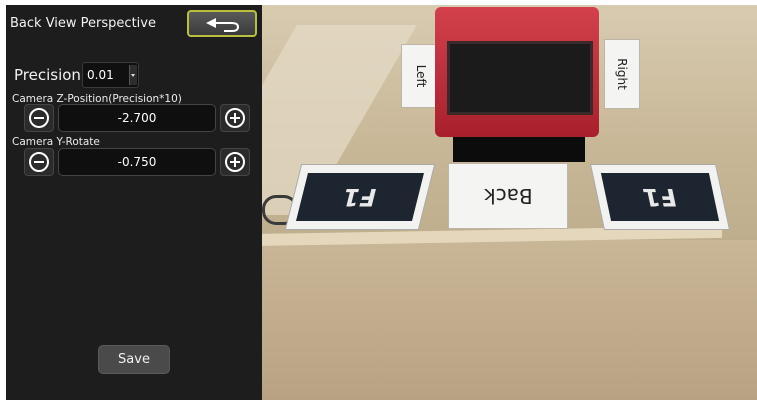 Image resolution: width=757 pixels, height=400 pixels. I want to click on z-position-decrement-button, so click(39, 118).